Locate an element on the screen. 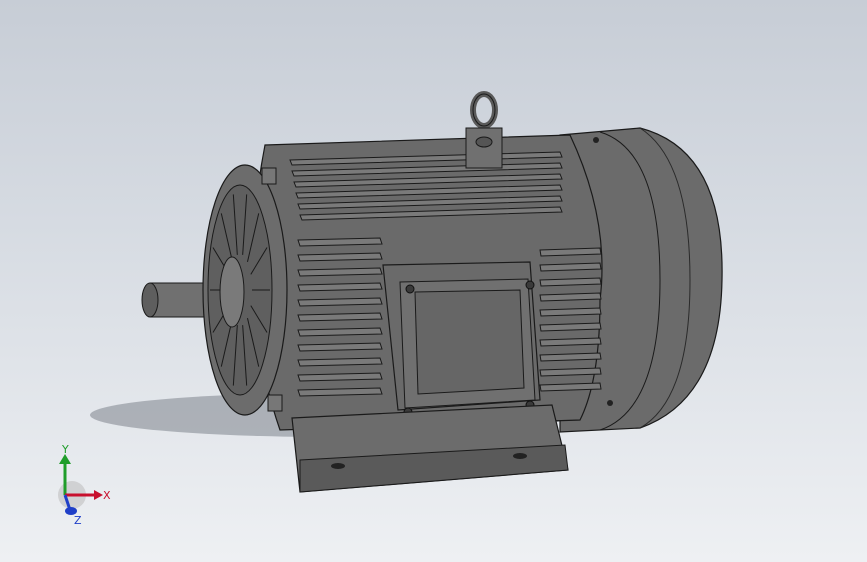  mounting-foot is located at coordinates (430, 448).